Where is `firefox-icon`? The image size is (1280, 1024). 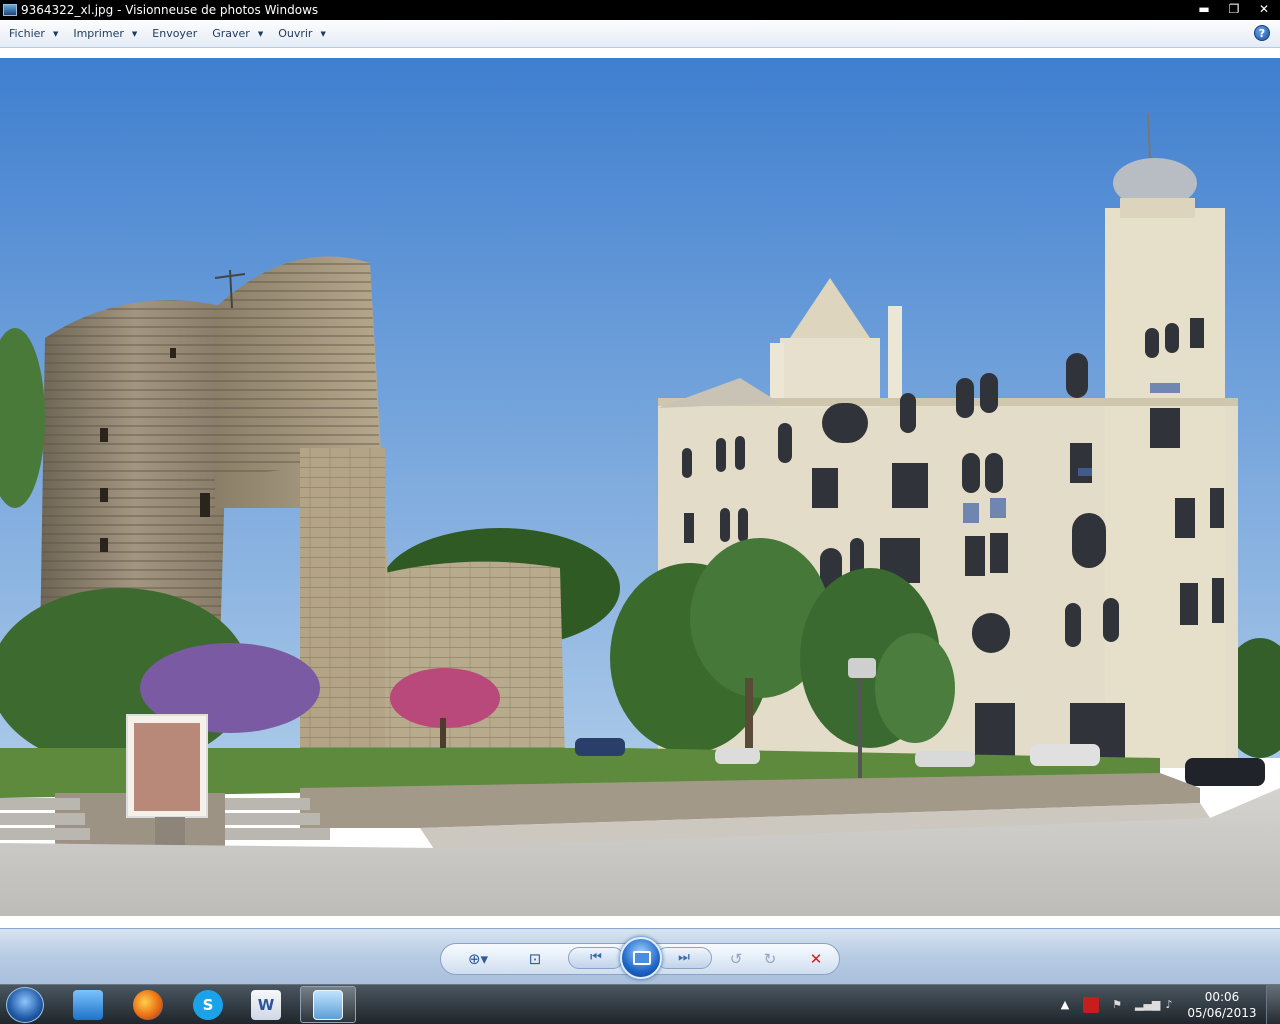
firefox-icon is located at coordinates (148, 1004).